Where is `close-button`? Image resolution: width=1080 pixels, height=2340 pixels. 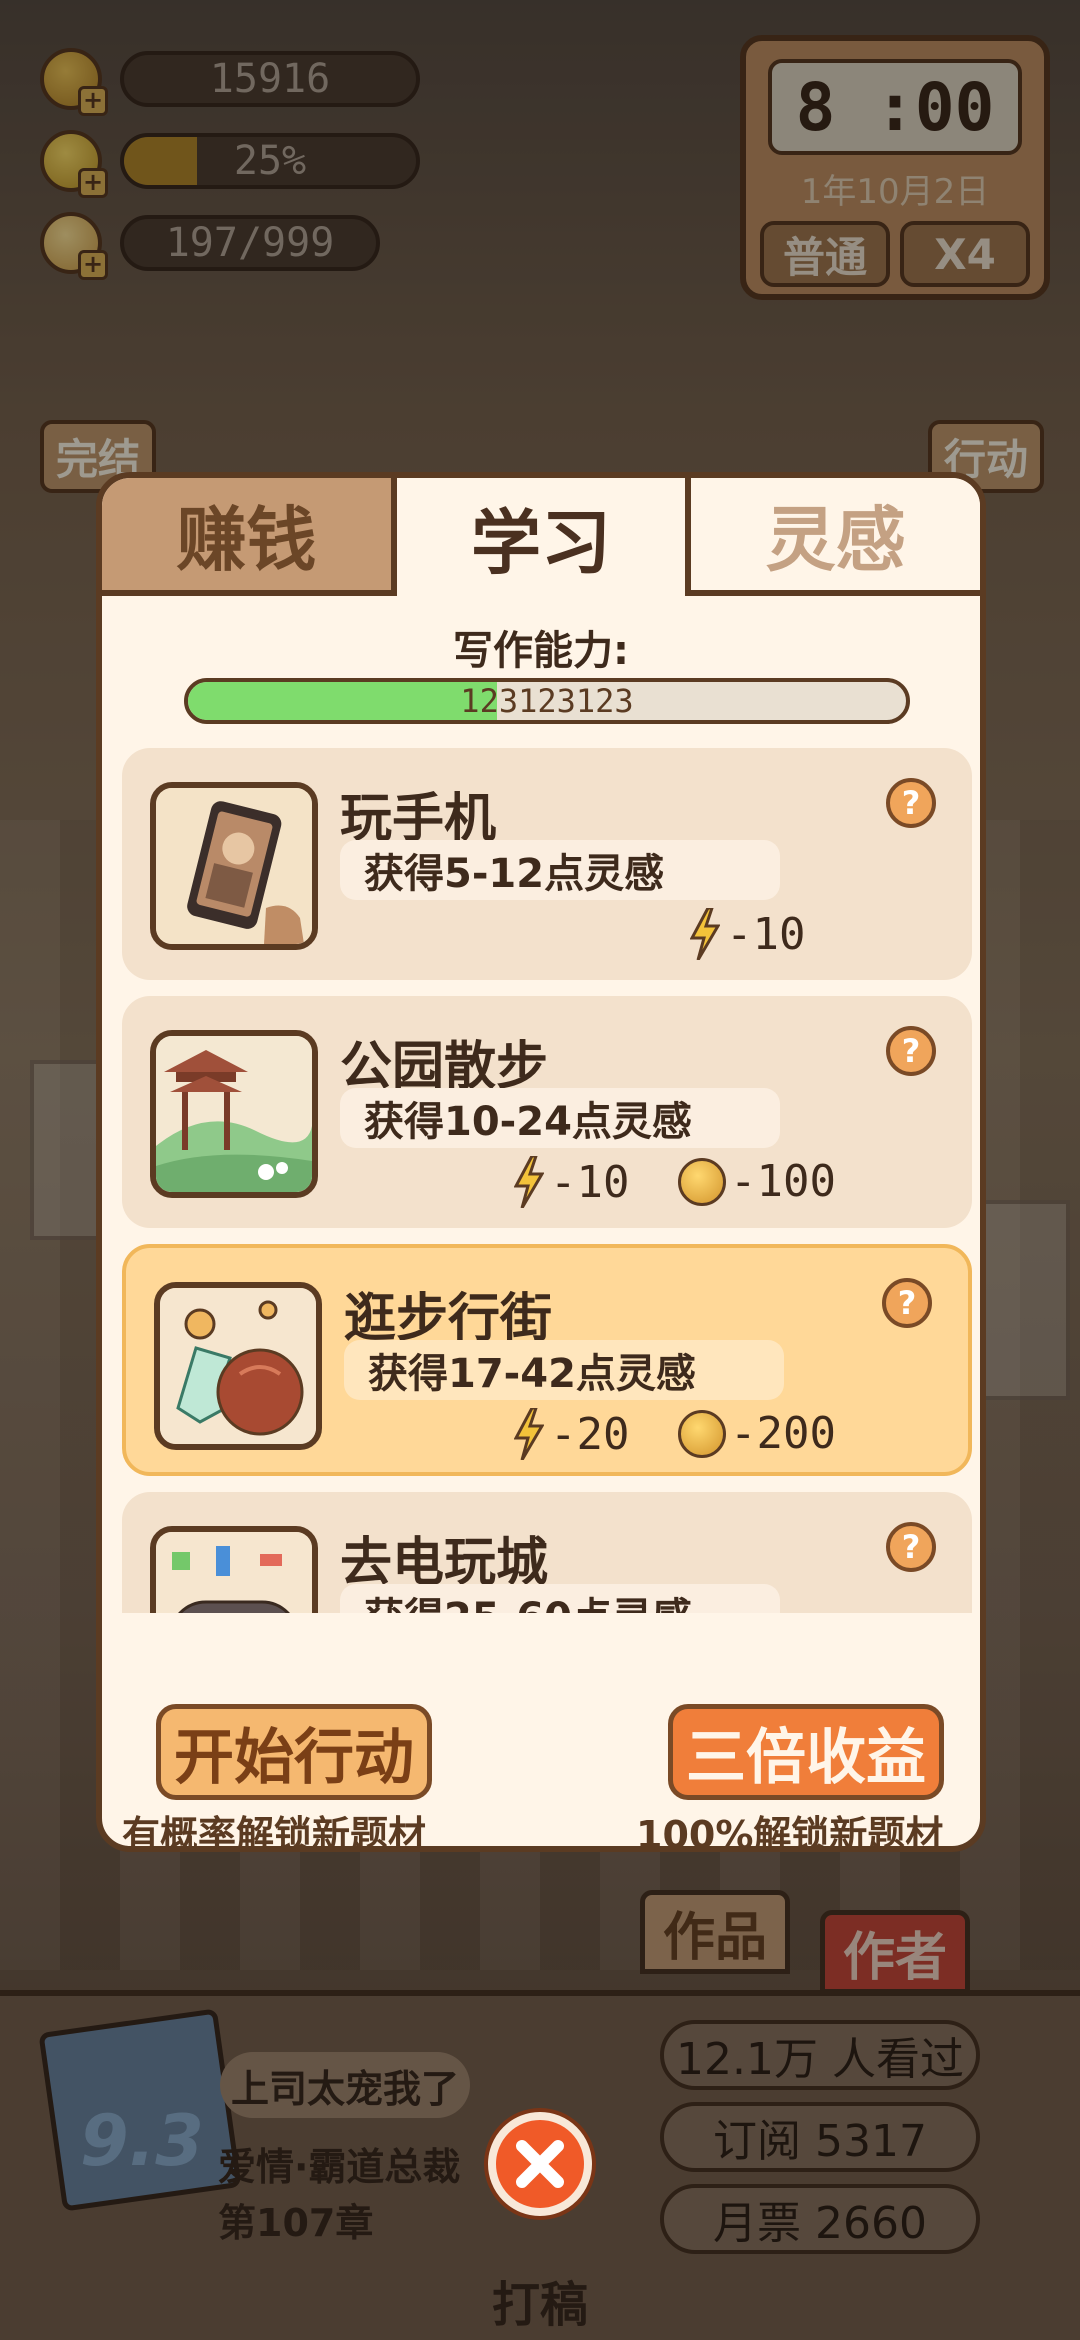
close-button is located at coordinates (540, 2164).